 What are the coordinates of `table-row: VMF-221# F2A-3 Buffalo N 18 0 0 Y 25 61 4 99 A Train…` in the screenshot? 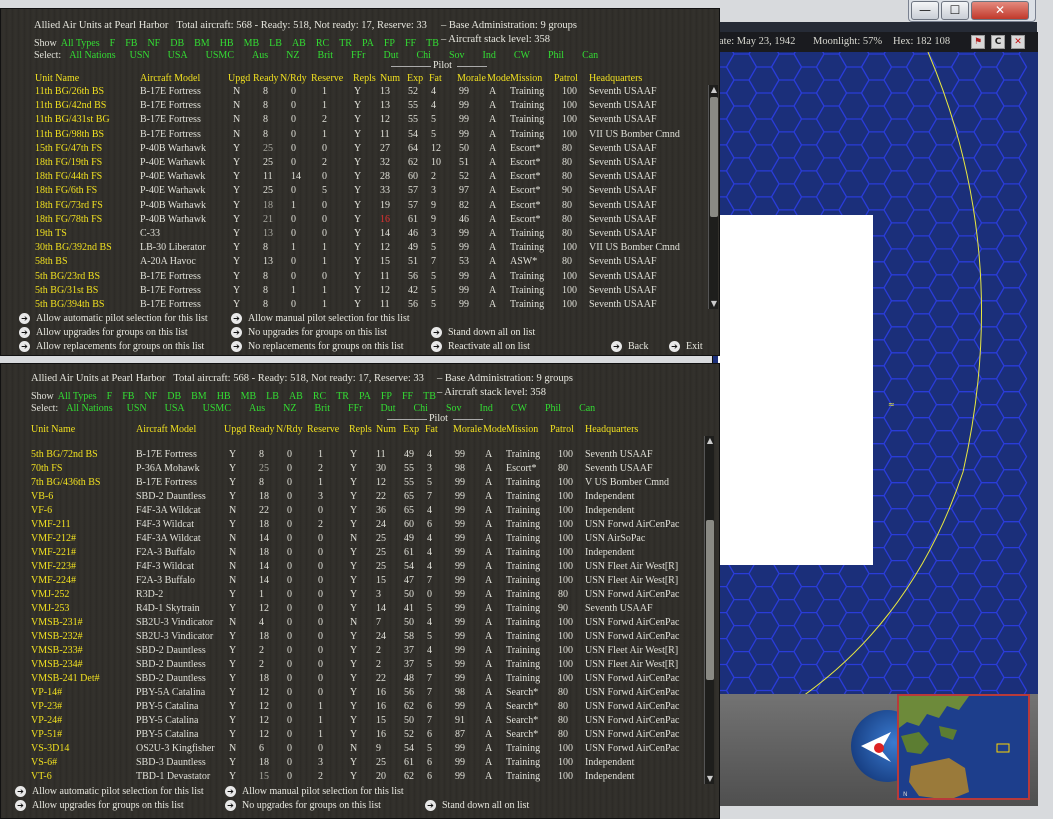 It's located at (371, 553).